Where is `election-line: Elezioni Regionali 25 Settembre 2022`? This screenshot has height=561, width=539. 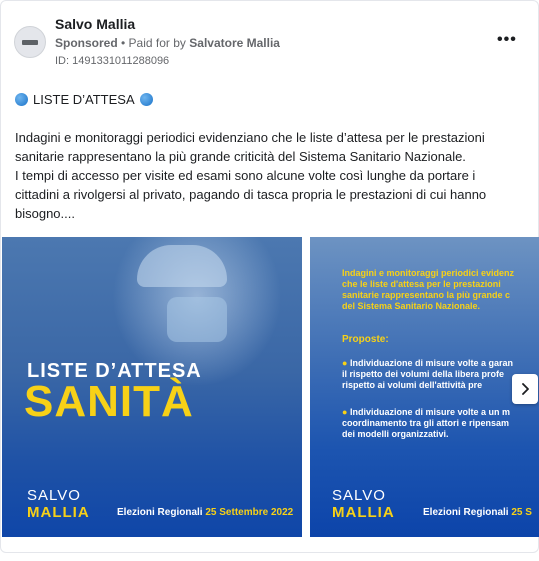 election-line: Elezioni Regionali 25 Settembre 2022 is located at coordinates (205, 512).